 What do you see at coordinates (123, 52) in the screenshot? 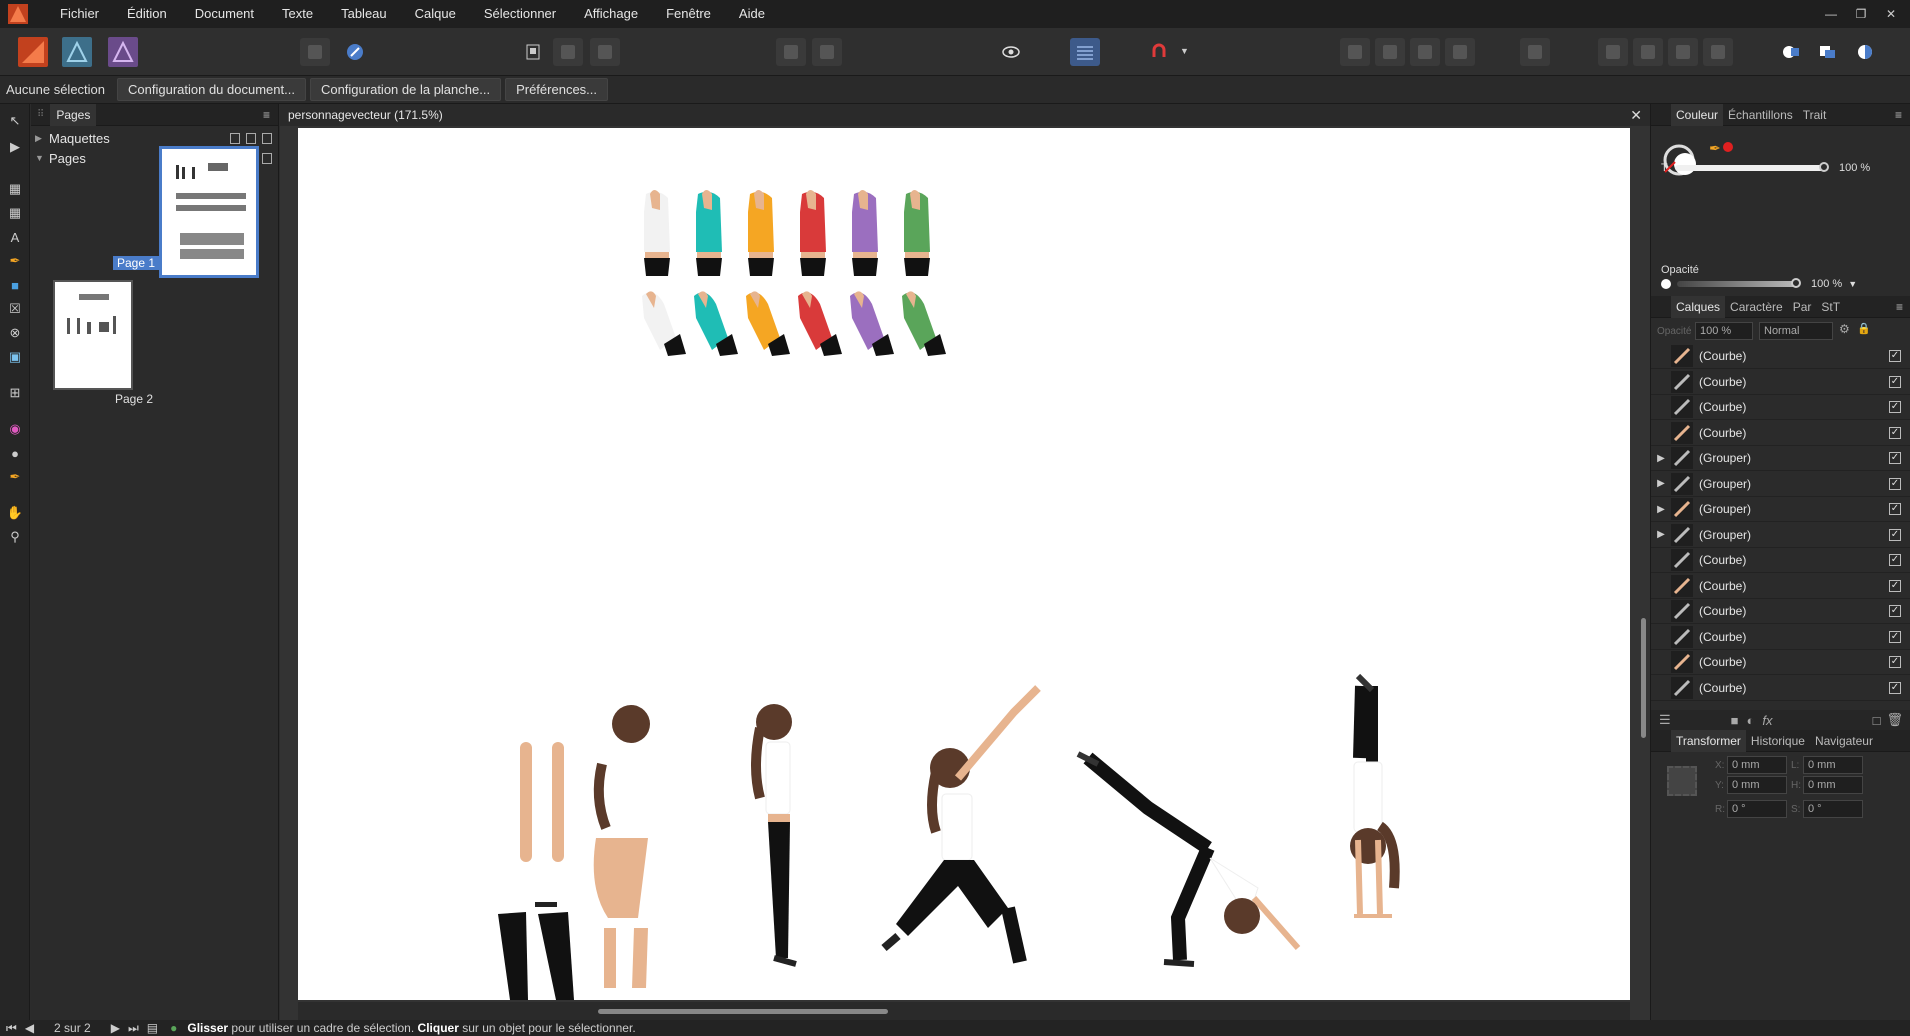
I see `photo-persona-button` at bounding box center [123, 52].